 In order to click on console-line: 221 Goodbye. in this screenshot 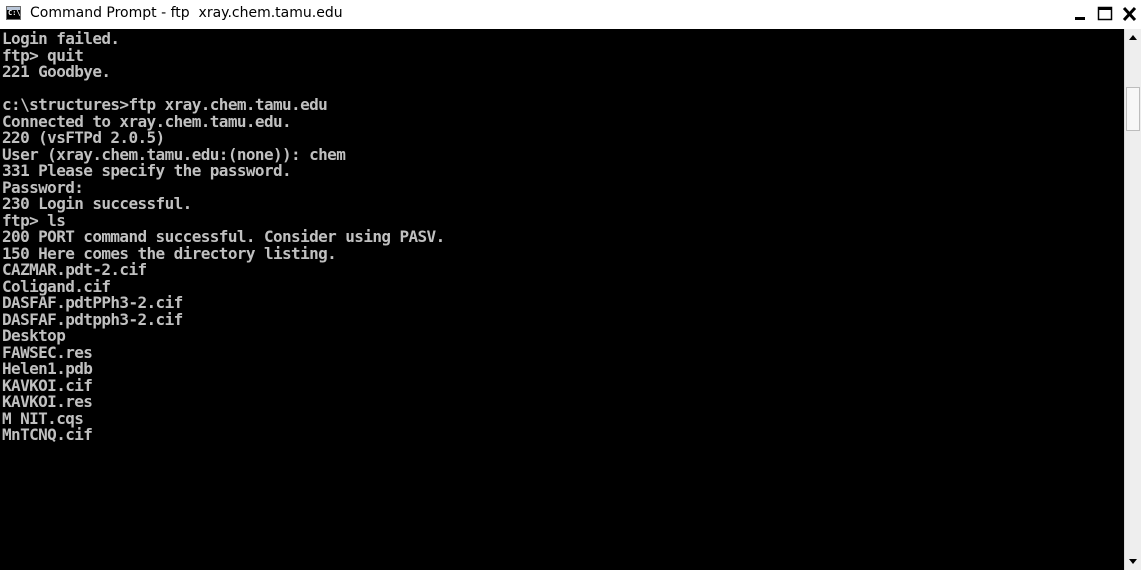, I will do `click(56, 71)`.